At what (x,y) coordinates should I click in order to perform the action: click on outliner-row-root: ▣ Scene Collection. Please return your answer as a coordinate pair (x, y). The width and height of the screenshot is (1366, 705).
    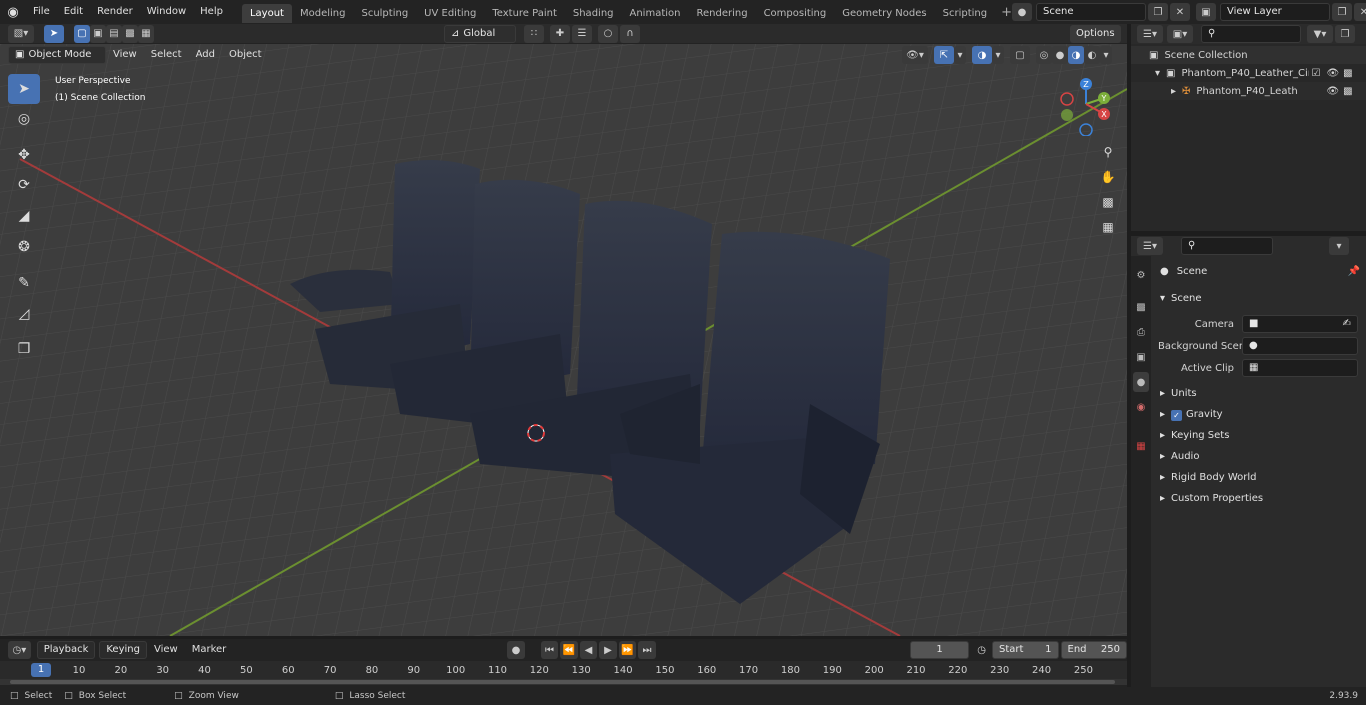
    Looking at the image, I should click on (1248, 55).